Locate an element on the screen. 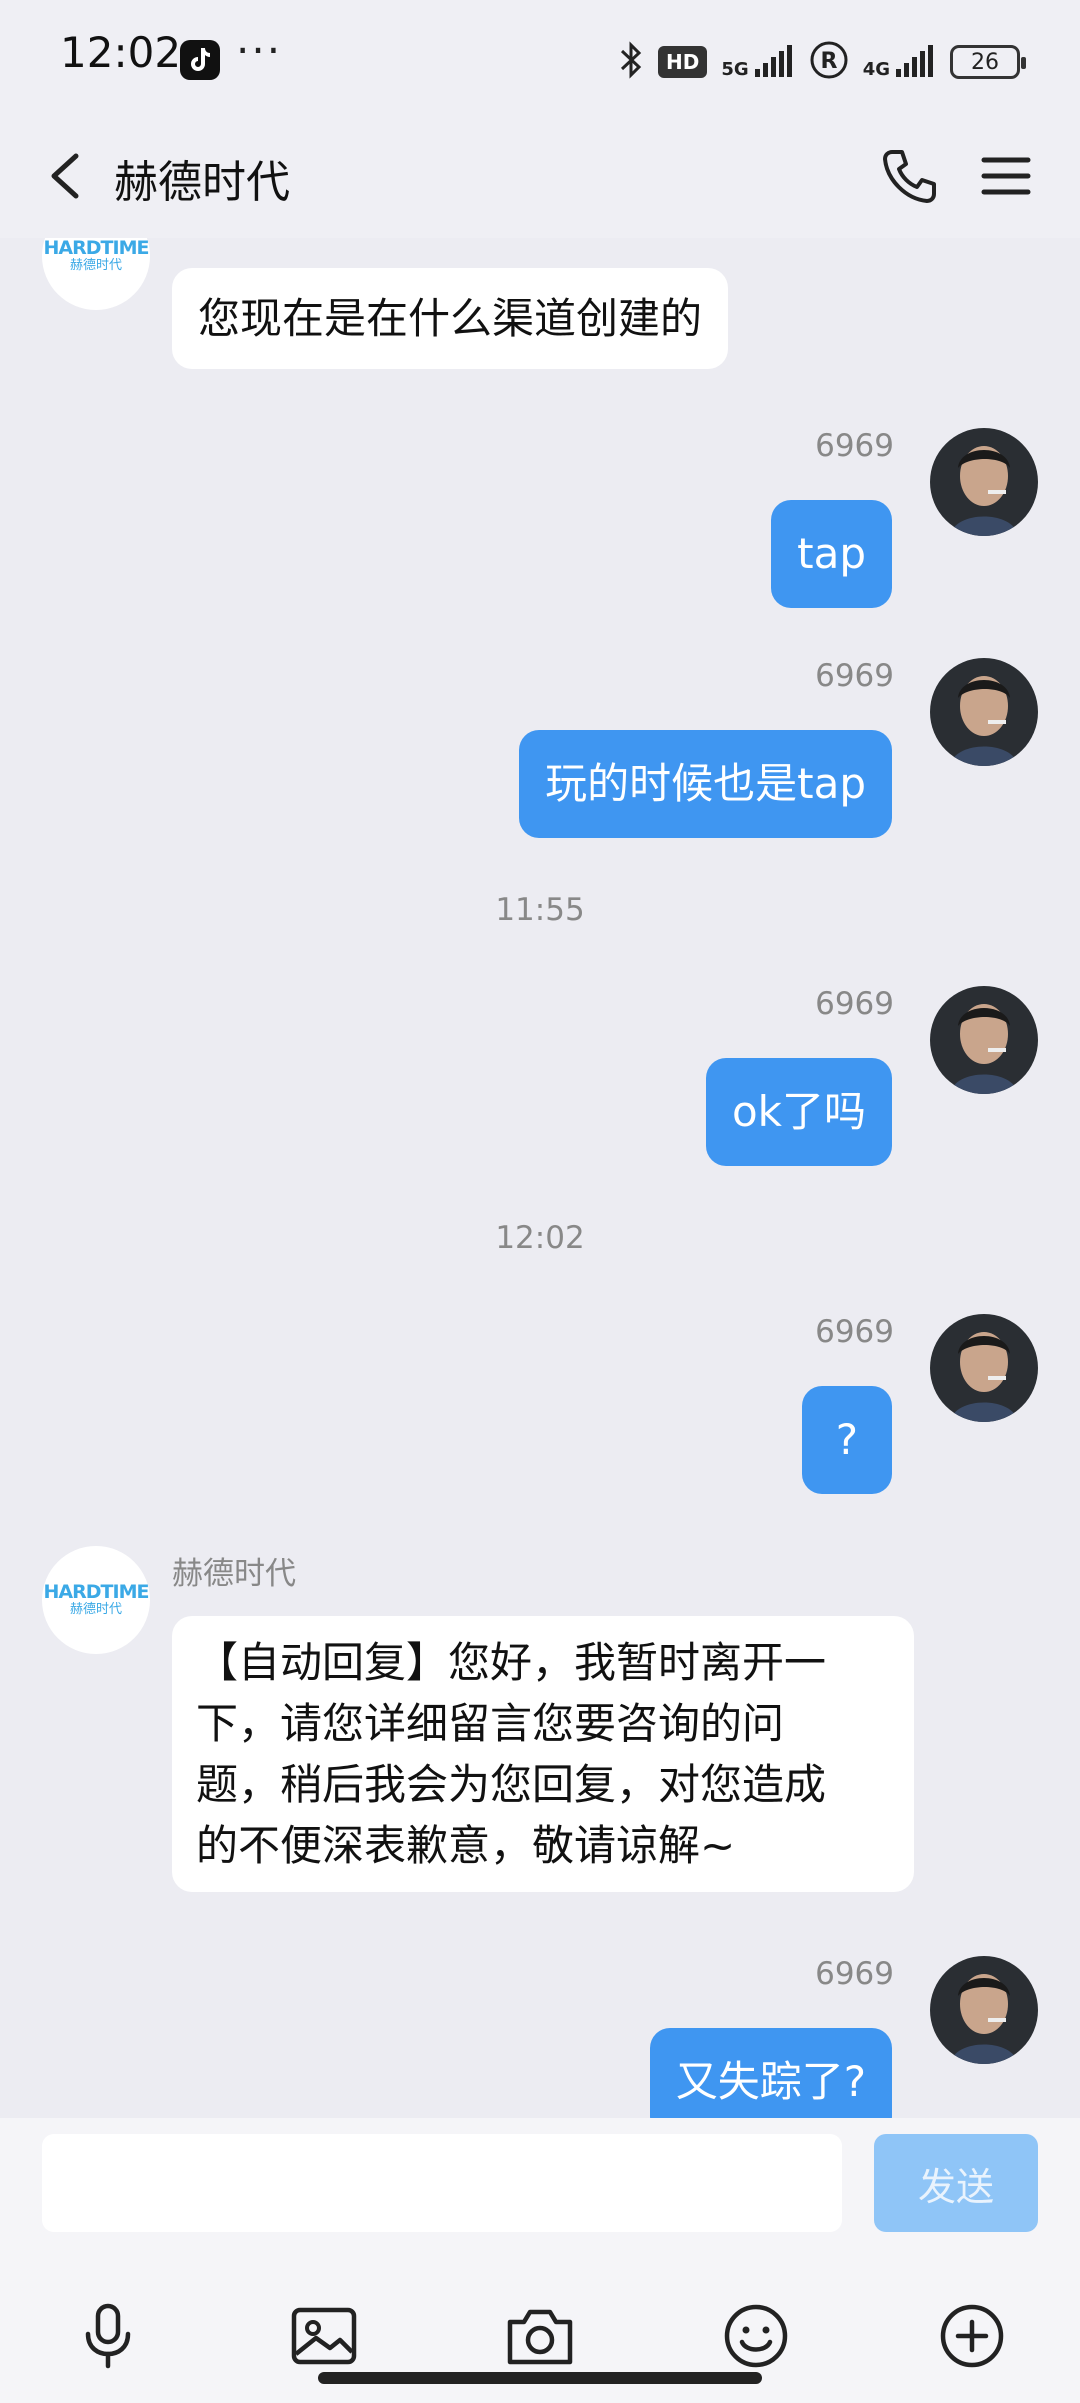 The image size is (1080, 2403). camera-icon is located at coordinates (540, 2337).